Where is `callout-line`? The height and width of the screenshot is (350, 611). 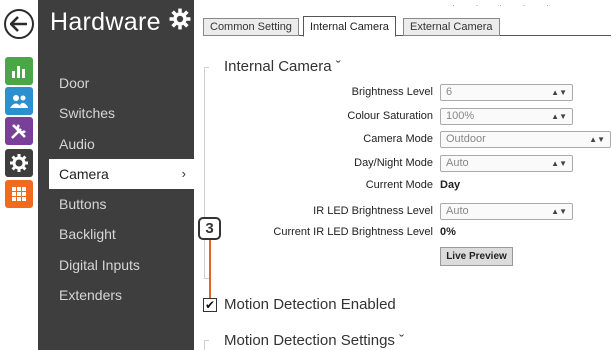 callout-line is located at coordinates (210, 269).